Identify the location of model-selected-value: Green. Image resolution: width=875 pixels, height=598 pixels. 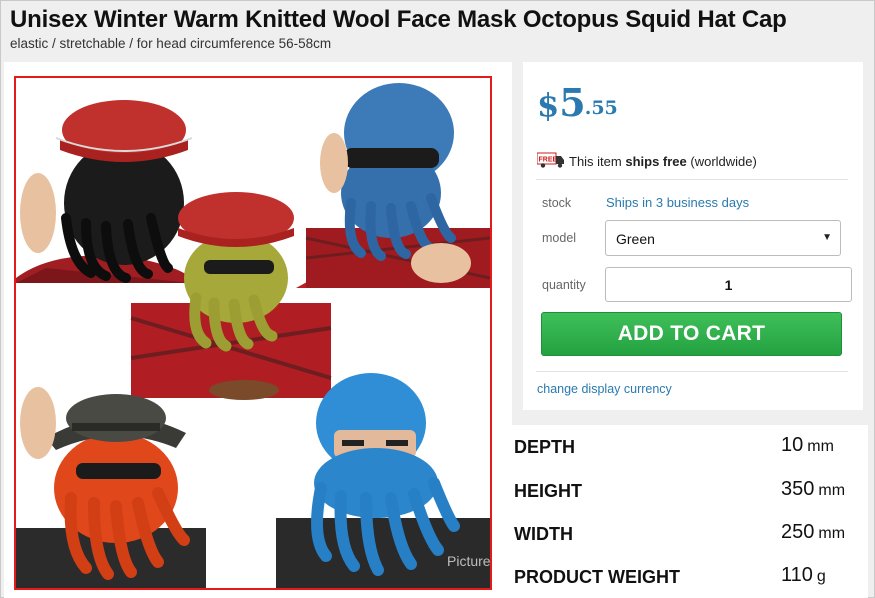
(635, 239).